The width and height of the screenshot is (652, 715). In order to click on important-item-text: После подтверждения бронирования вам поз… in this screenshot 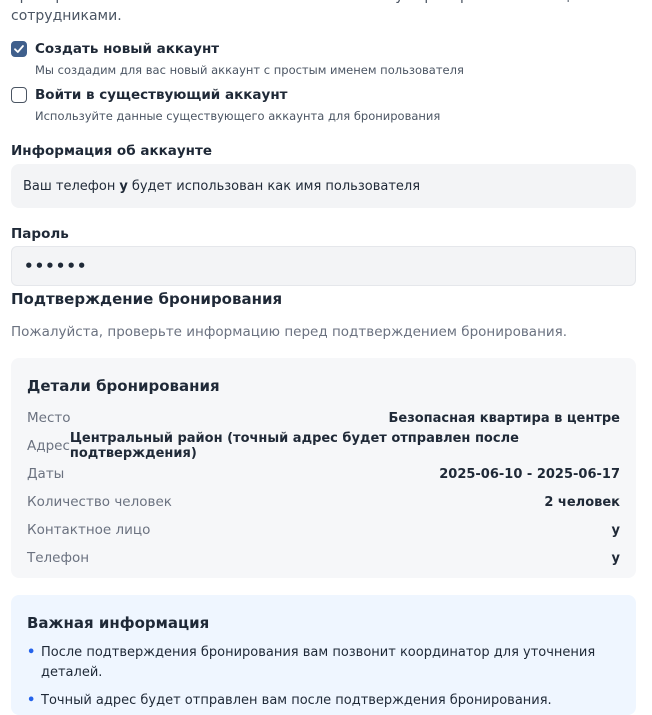, I will do `click(318, 662)`.